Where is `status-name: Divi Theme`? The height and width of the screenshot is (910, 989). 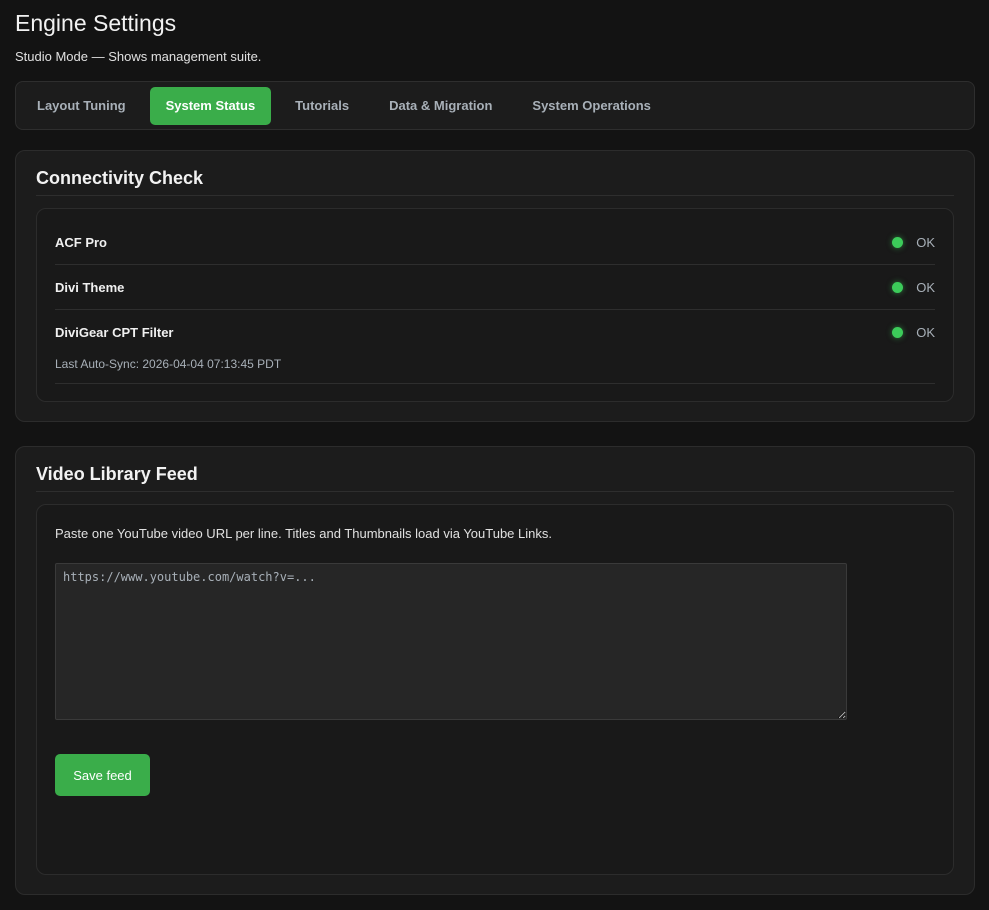 status-name: Divi Theme is located at coordinates (90, 287).